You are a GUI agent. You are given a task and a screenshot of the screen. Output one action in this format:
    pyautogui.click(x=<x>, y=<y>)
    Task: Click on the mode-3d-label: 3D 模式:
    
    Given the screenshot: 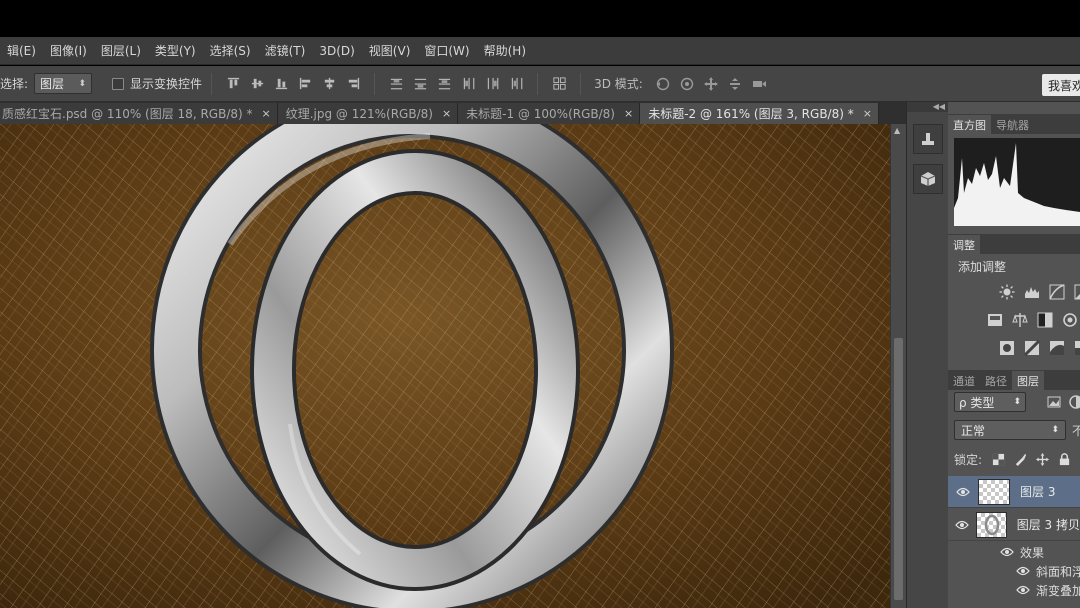 What is the action you would take?
    pyautogui.click(x=618, y=84)
    